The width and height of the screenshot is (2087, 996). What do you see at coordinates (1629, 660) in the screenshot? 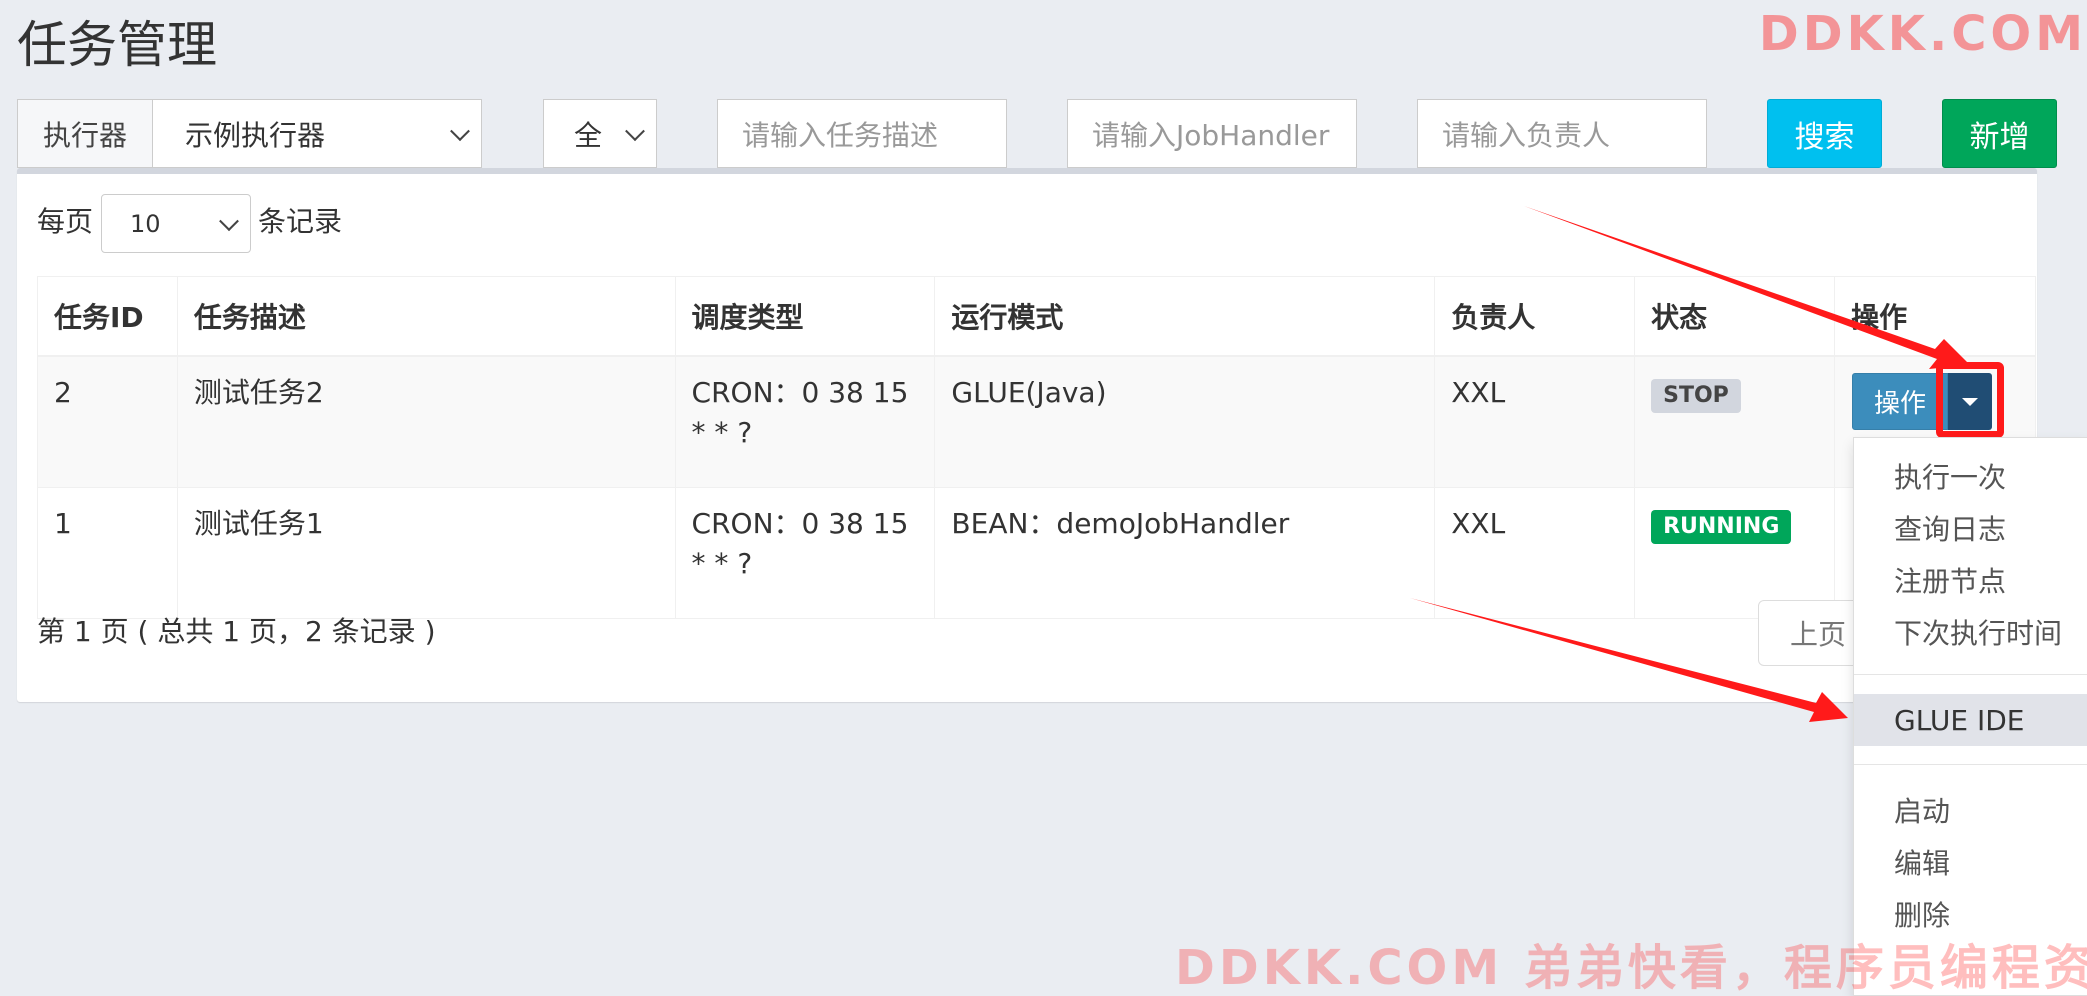
I see `annotation-arrow-bottom` at bounding box center [1629, 660].